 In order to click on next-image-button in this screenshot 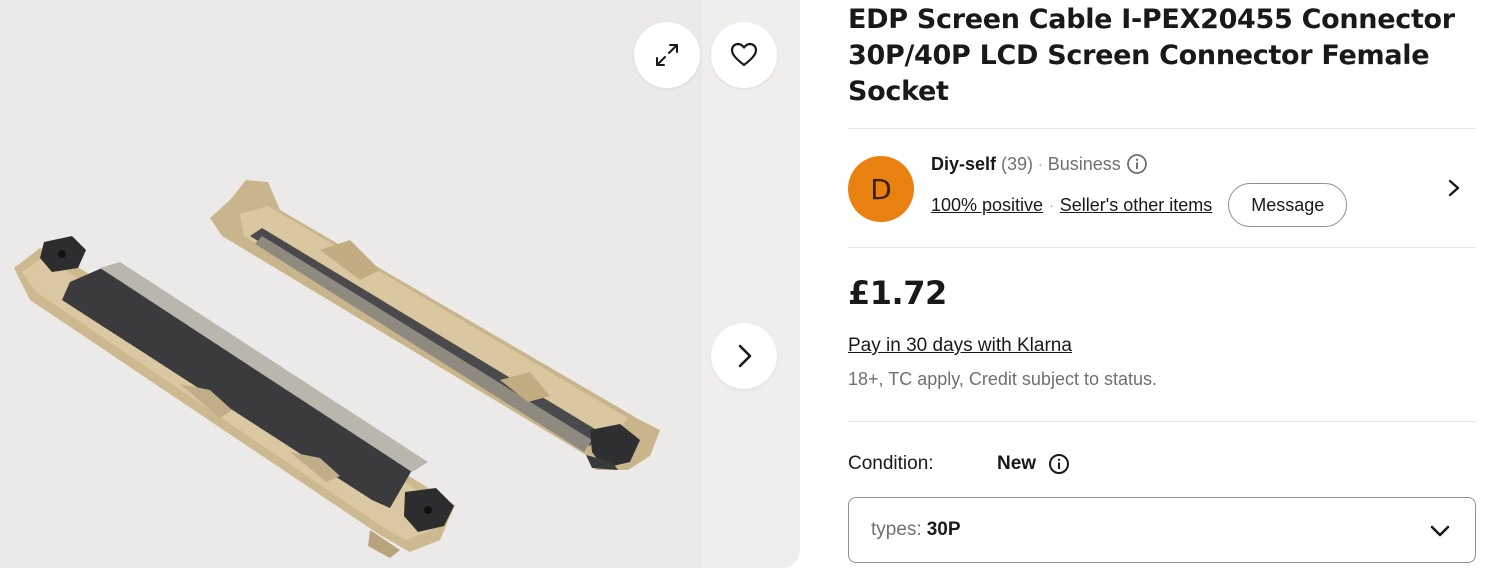, I will do `click(744, 356)`.